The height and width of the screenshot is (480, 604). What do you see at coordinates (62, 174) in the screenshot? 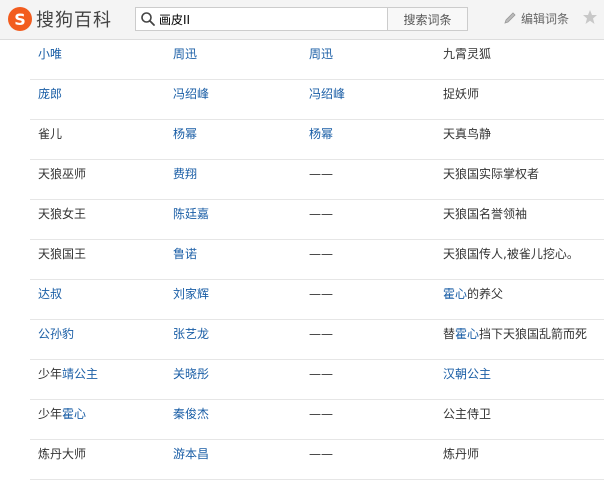
I see `cell-text: 天狼巫师` at bounding box center [62, 174].